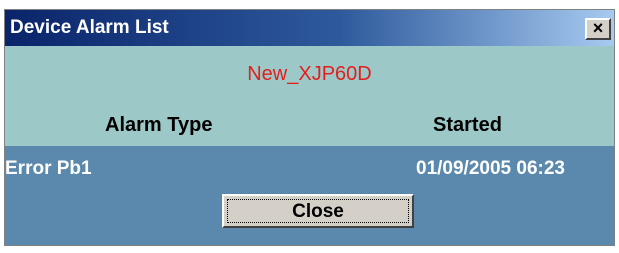 Image resolution: width=619 pixels, height=253 pixels. I want to click on device-name: New_XJP60D, so click(309, 74).